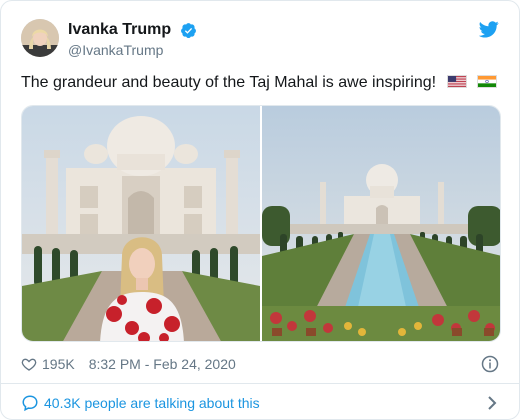 The height and width of the screenshot is (420, 520). Describe the element at coordinates (29, 364) in the screenshot. I see `heart-icon` at that location.